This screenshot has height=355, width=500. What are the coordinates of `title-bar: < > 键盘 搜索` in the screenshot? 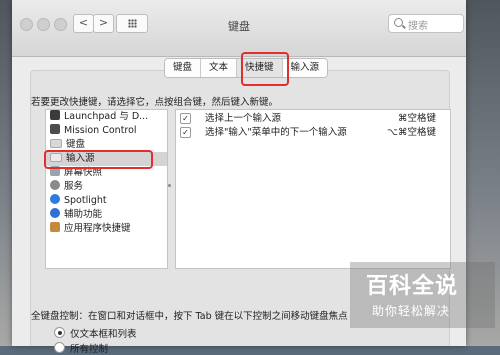 It's located at (239, 28).